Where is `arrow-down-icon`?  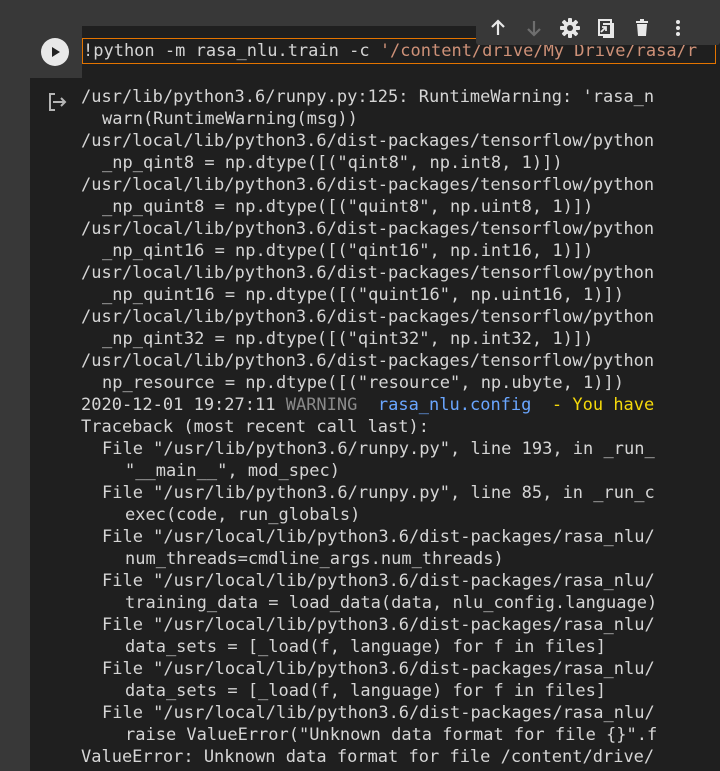
arrow-down-icon is located at coordinates (534, 28).